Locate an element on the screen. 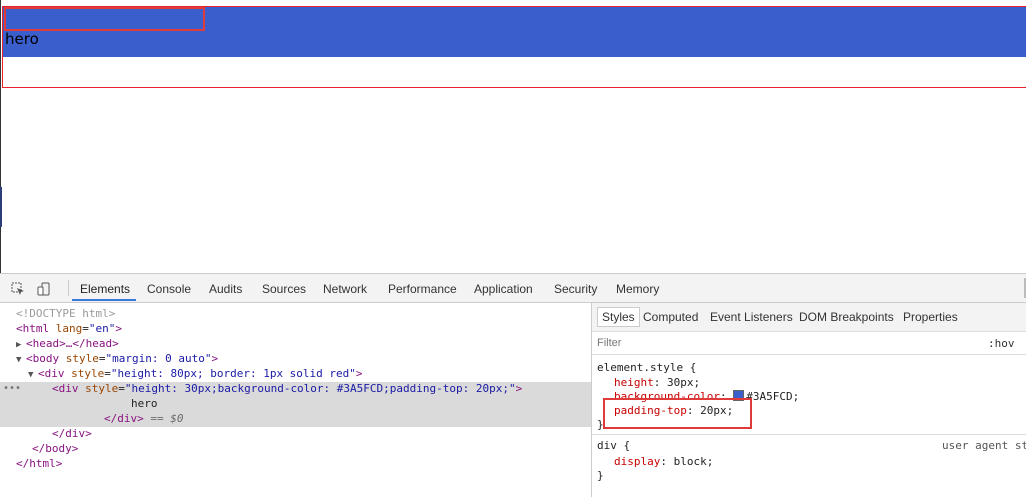 Image resolution: width=1026 pixels, height=497 pixels. element-style-selector: element.style { is located at coordinates (647, 367).